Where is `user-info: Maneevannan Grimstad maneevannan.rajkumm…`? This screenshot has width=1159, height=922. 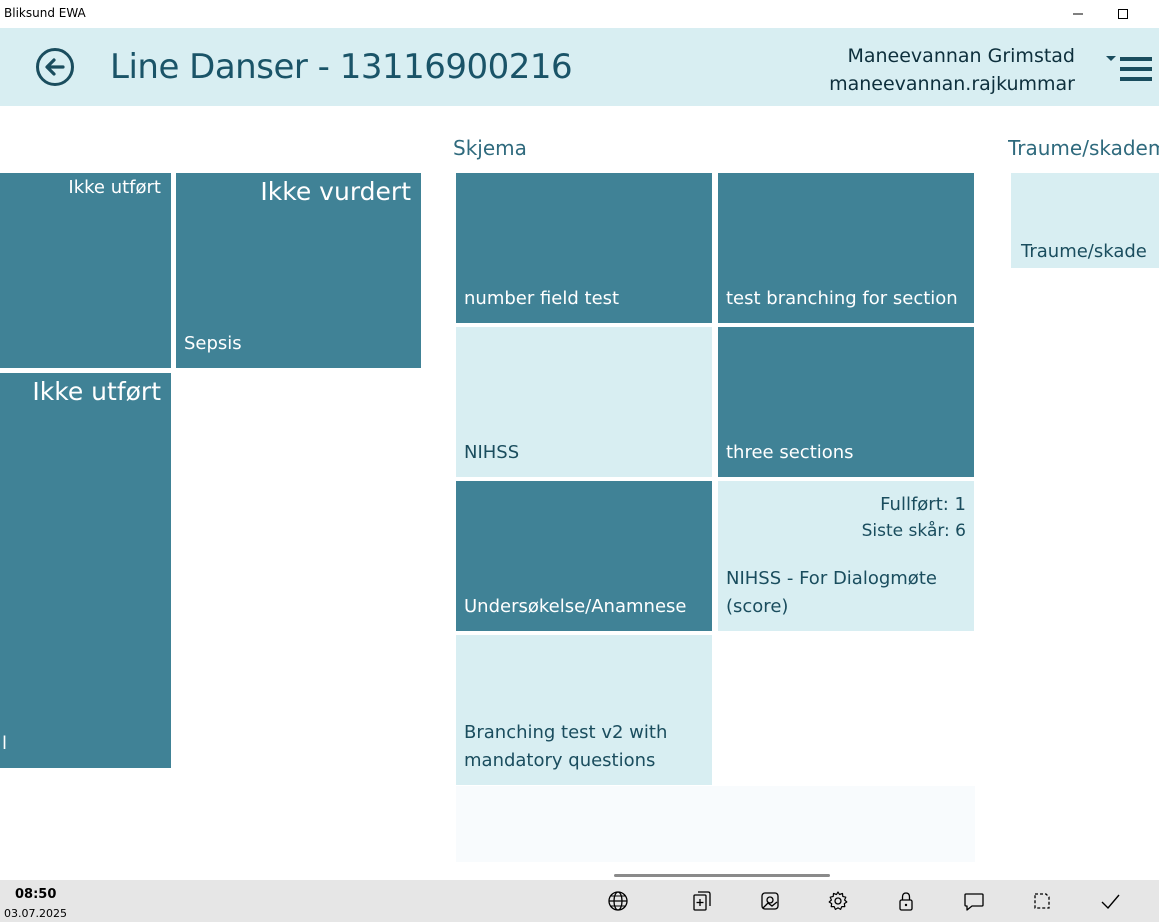 user-info: Maneevannan Grimstad maneevannan.rajkumm… is located at coordinates (952, 70).